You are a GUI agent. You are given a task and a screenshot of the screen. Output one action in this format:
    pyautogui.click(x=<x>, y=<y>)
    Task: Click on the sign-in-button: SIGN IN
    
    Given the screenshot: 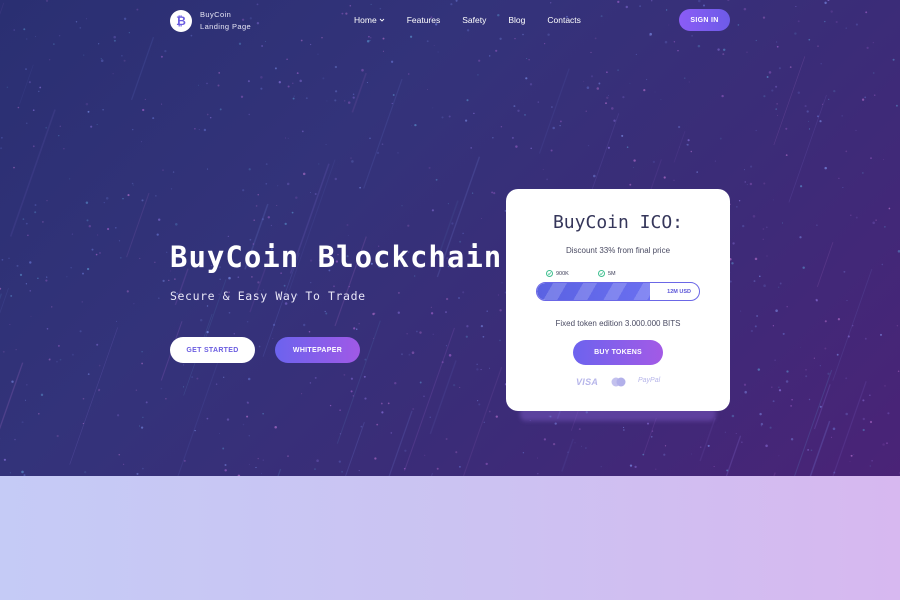 What is the action you would take?
    pyautogui.click(x=704, y=20)
    